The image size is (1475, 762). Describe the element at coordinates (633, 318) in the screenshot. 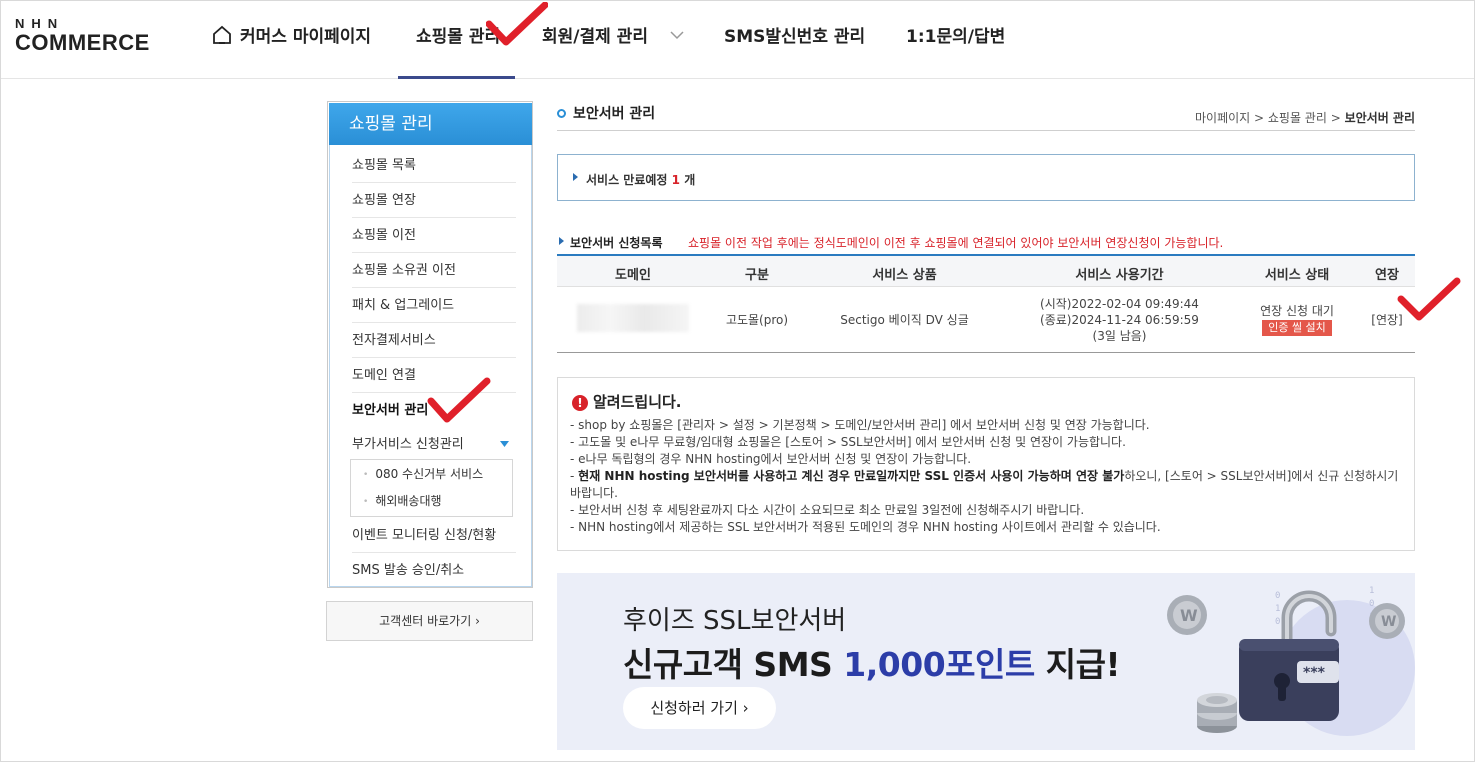

I see `domain-cell-redacted` at that location.